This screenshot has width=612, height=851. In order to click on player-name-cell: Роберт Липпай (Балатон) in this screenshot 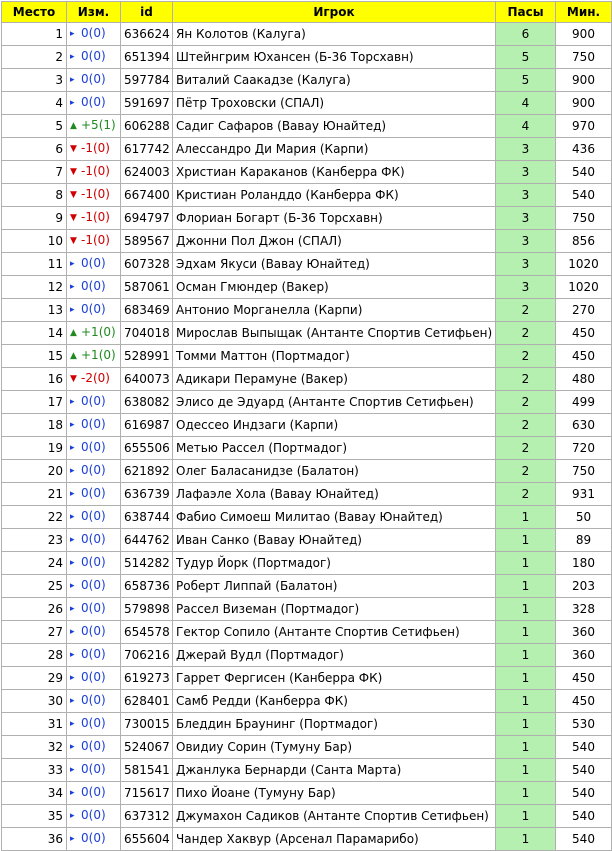, I will do `click(334, 586)`.